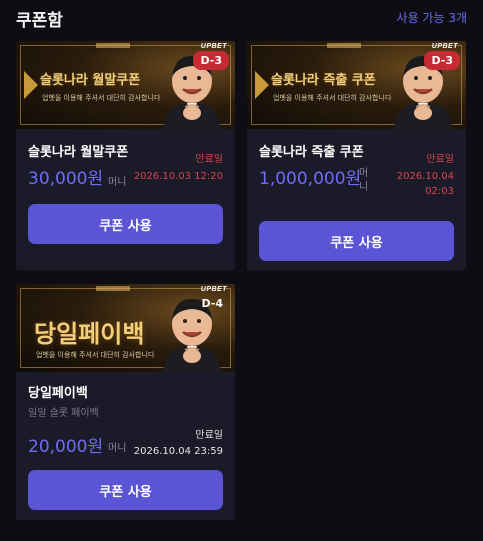  I want to click on coupon-name: 당일페이백, so click(58, 393).